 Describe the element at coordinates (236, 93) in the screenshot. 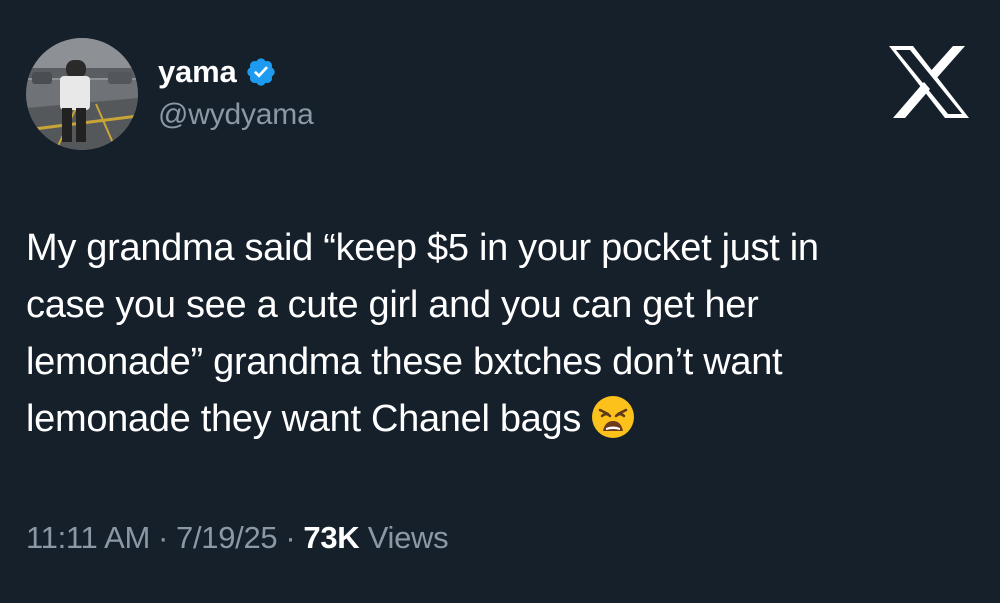

I see `author-identity: yama @wydyama` at that location.